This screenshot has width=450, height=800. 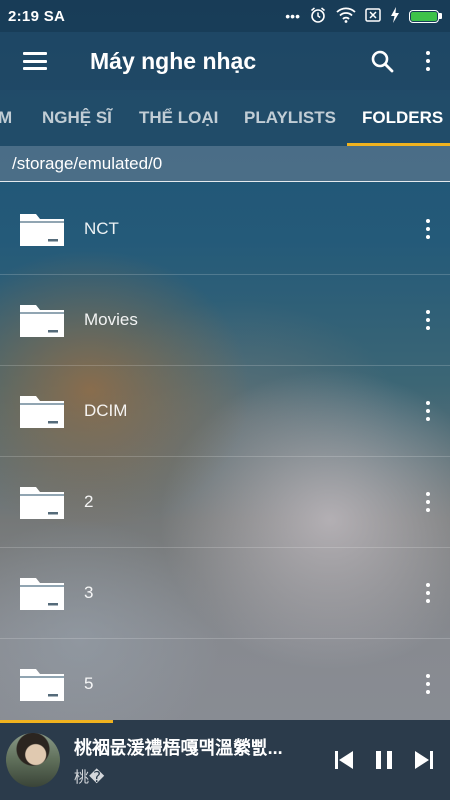 What do you see at coordinates (199, 760) in the screenshot?
I see `track-info: 桃裀뭆湲禮梧嘎먝溫縈삜... 桃�` at bounding box center [199, 760].